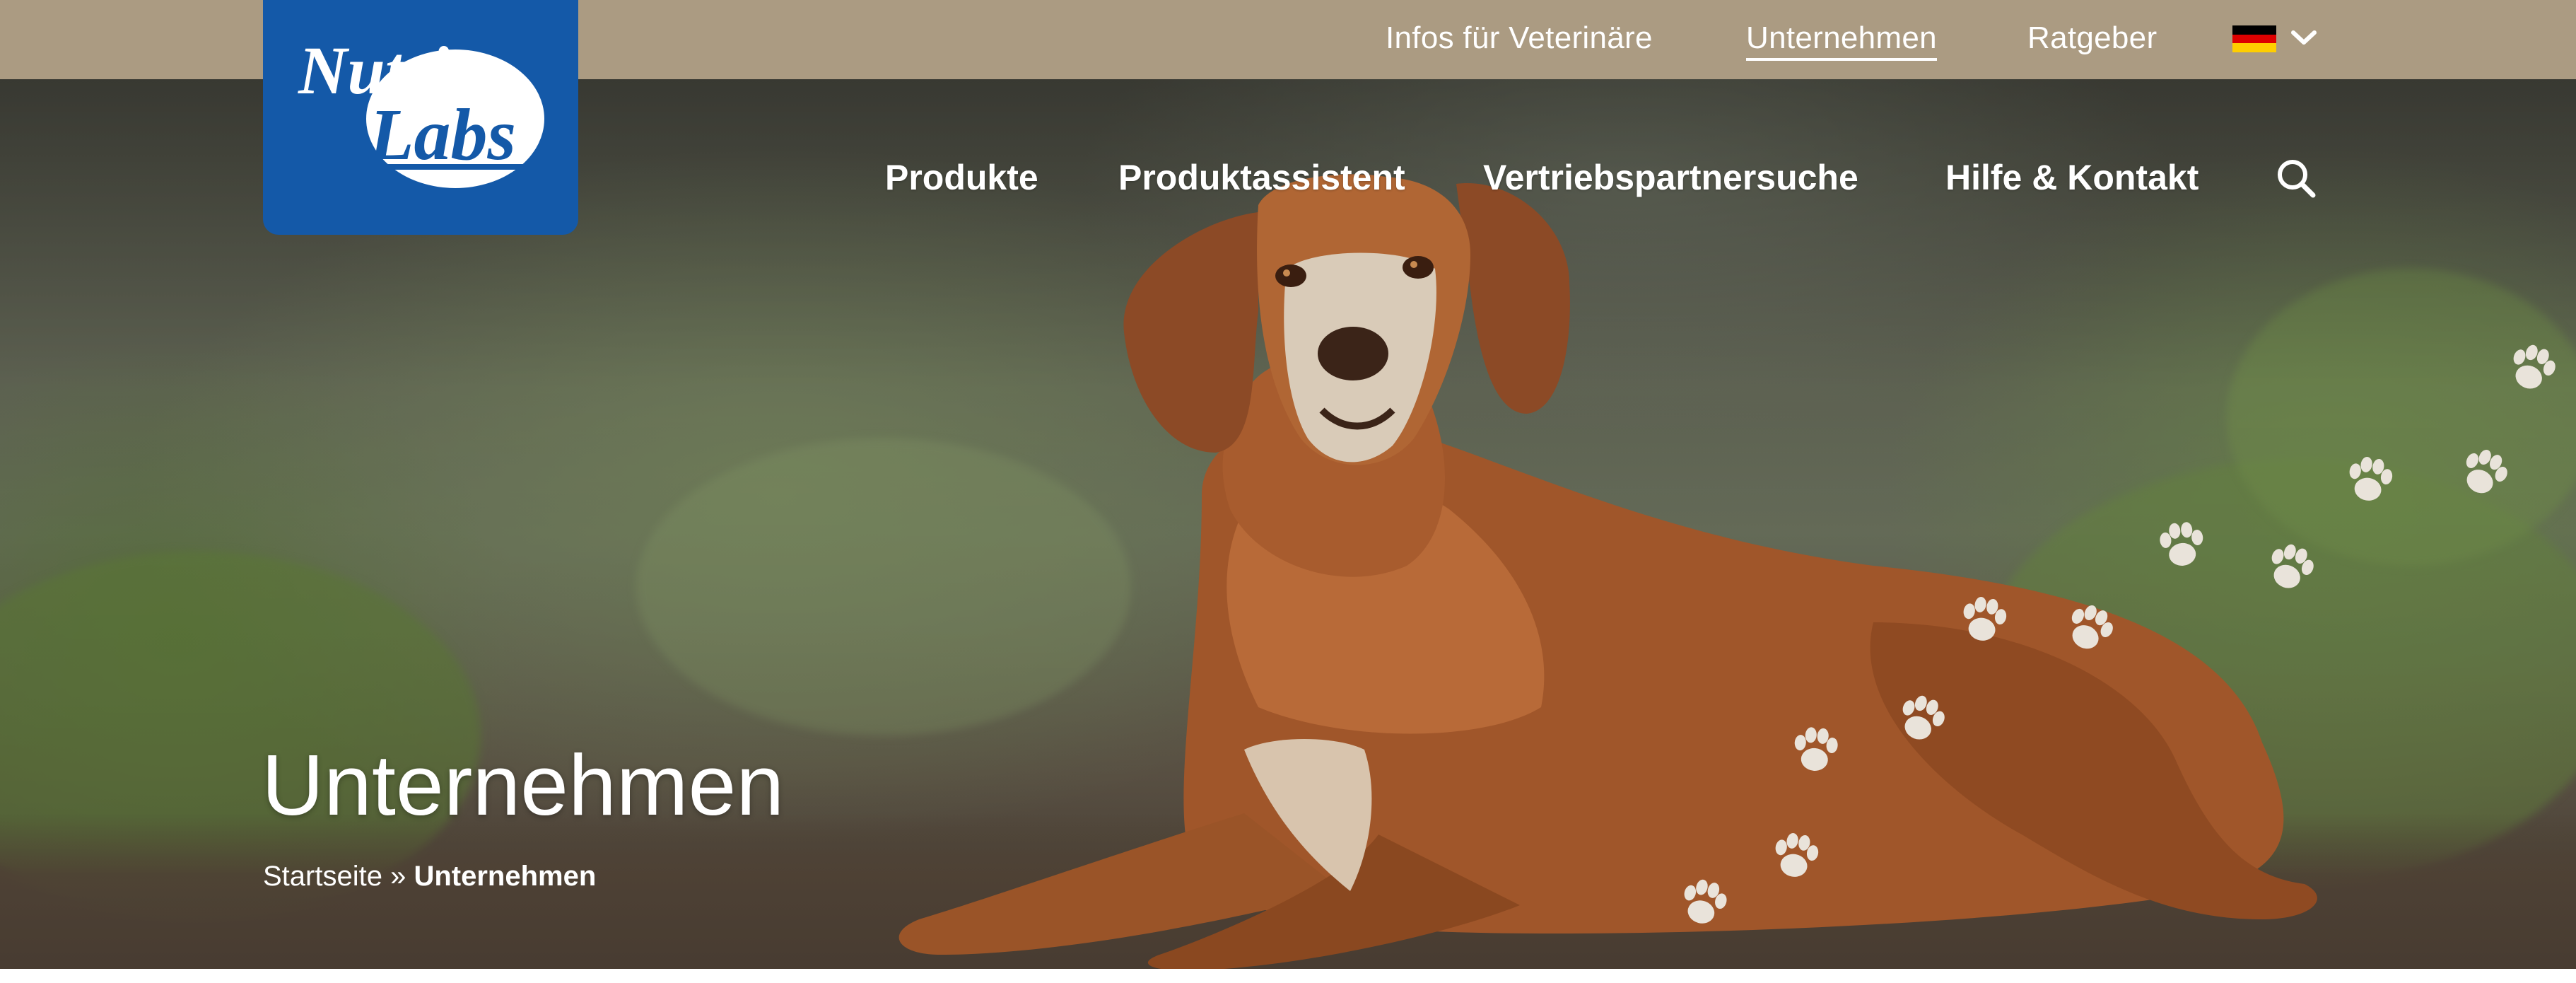  I want to click on nav-help-contact-link: Hilfe & Kontakt, so click(2072, 177).